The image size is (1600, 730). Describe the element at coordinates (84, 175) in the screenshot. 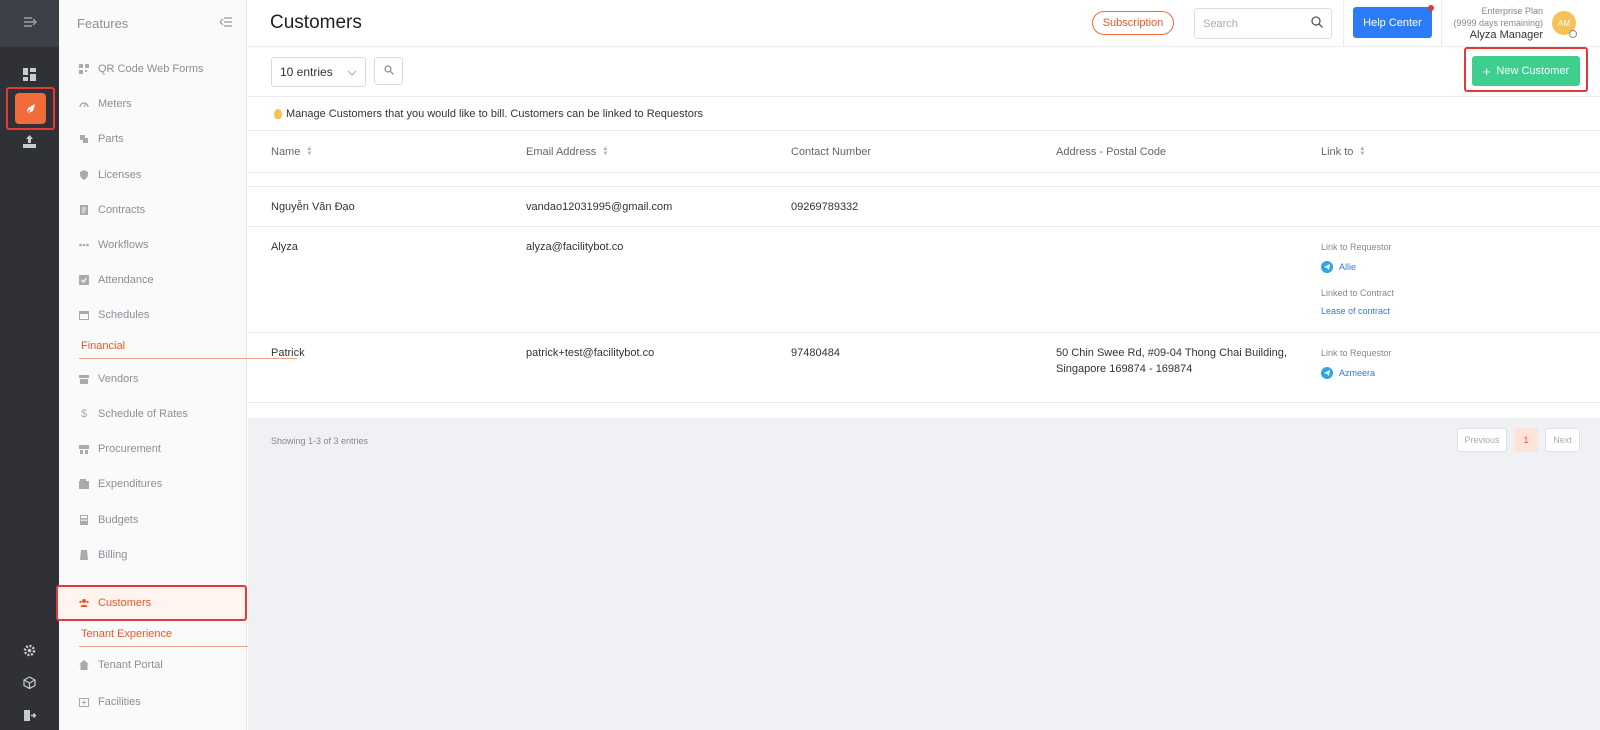

I see `shield-icon` at that location.